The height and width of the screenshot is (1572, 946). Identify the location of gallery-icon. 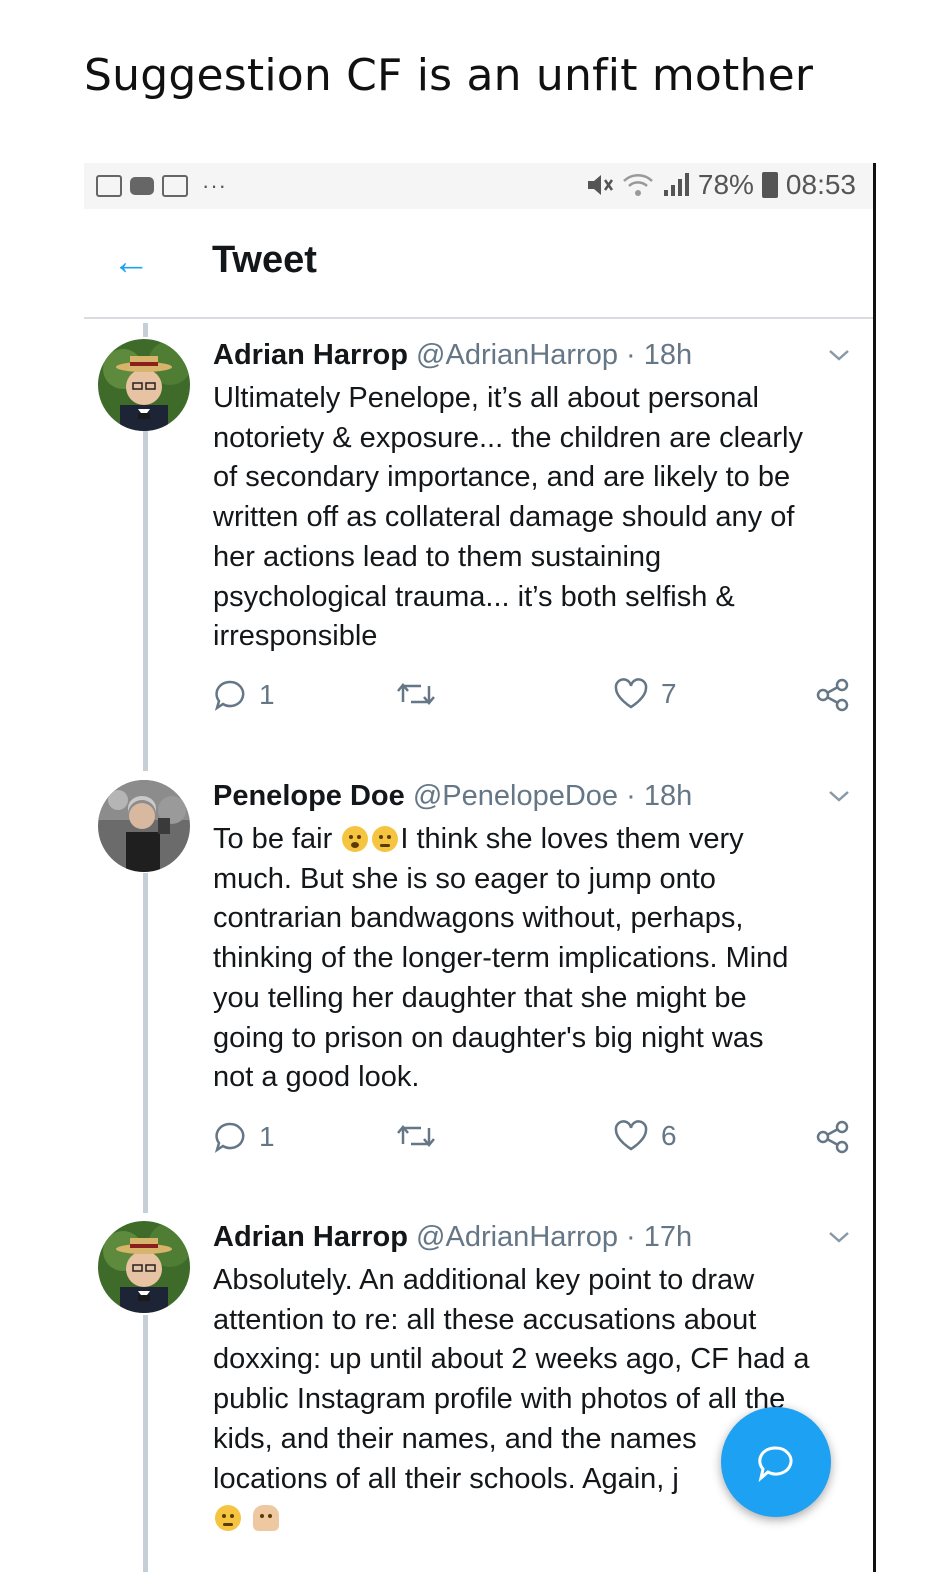
(109, 186).